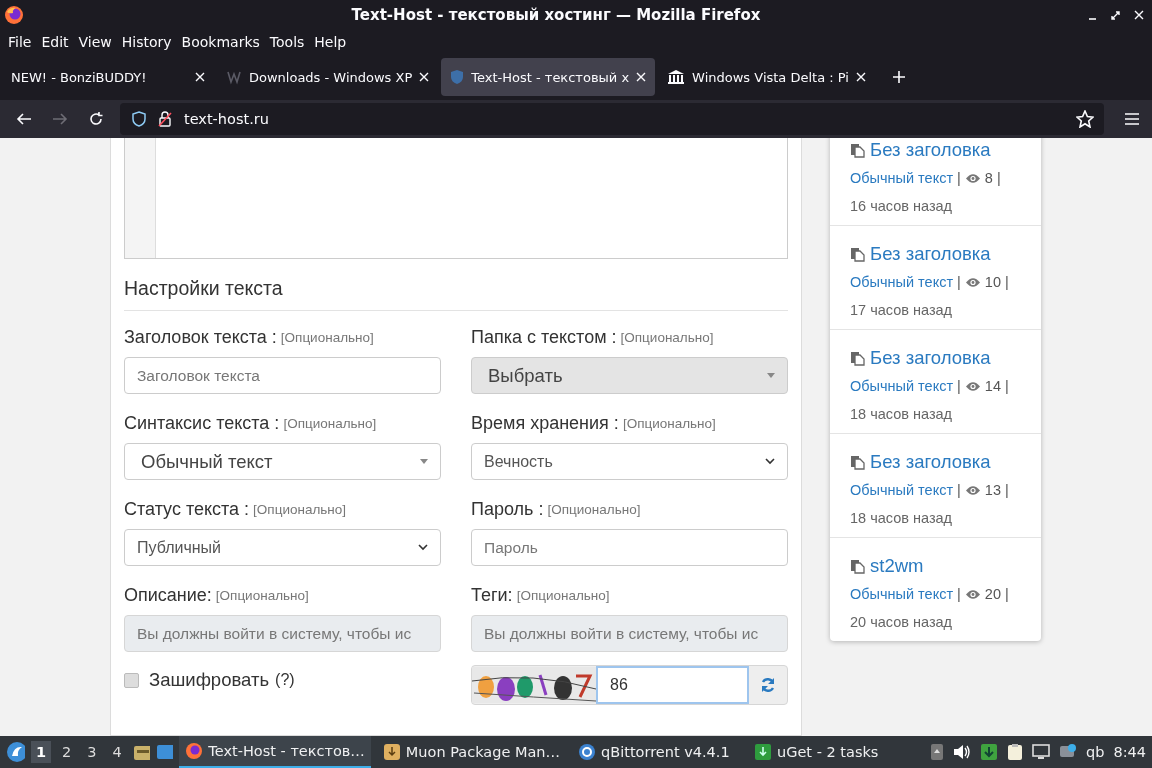 The height and width of the screenshot is (768, 1152). What do you see at coordinates (996, 282) in the screenshot?
I see `view-count: 10 |` at bounding box center [996, 282].